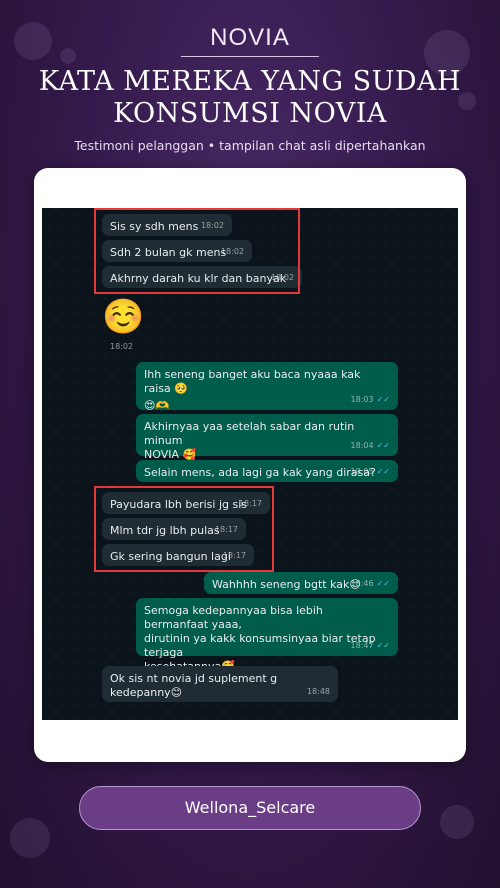 This screenshot has width=500, height=888. What do you see at coordinates (250, 56) in the screenshot?
I see `brand-divider` at bounding box center [250, 56].